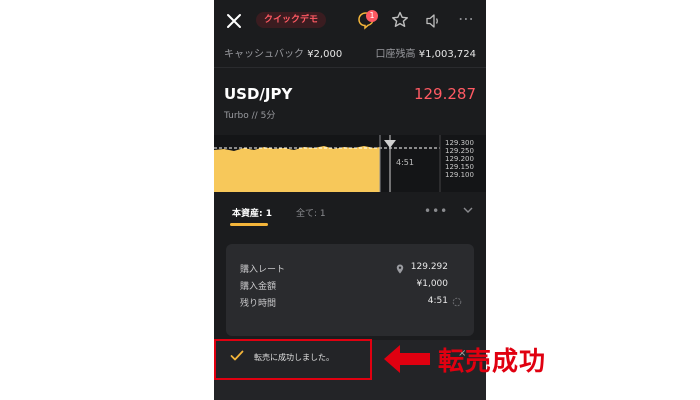  Describe the element at coordinates (400, 20) in the screenshot. I see `star-icon` at that location.